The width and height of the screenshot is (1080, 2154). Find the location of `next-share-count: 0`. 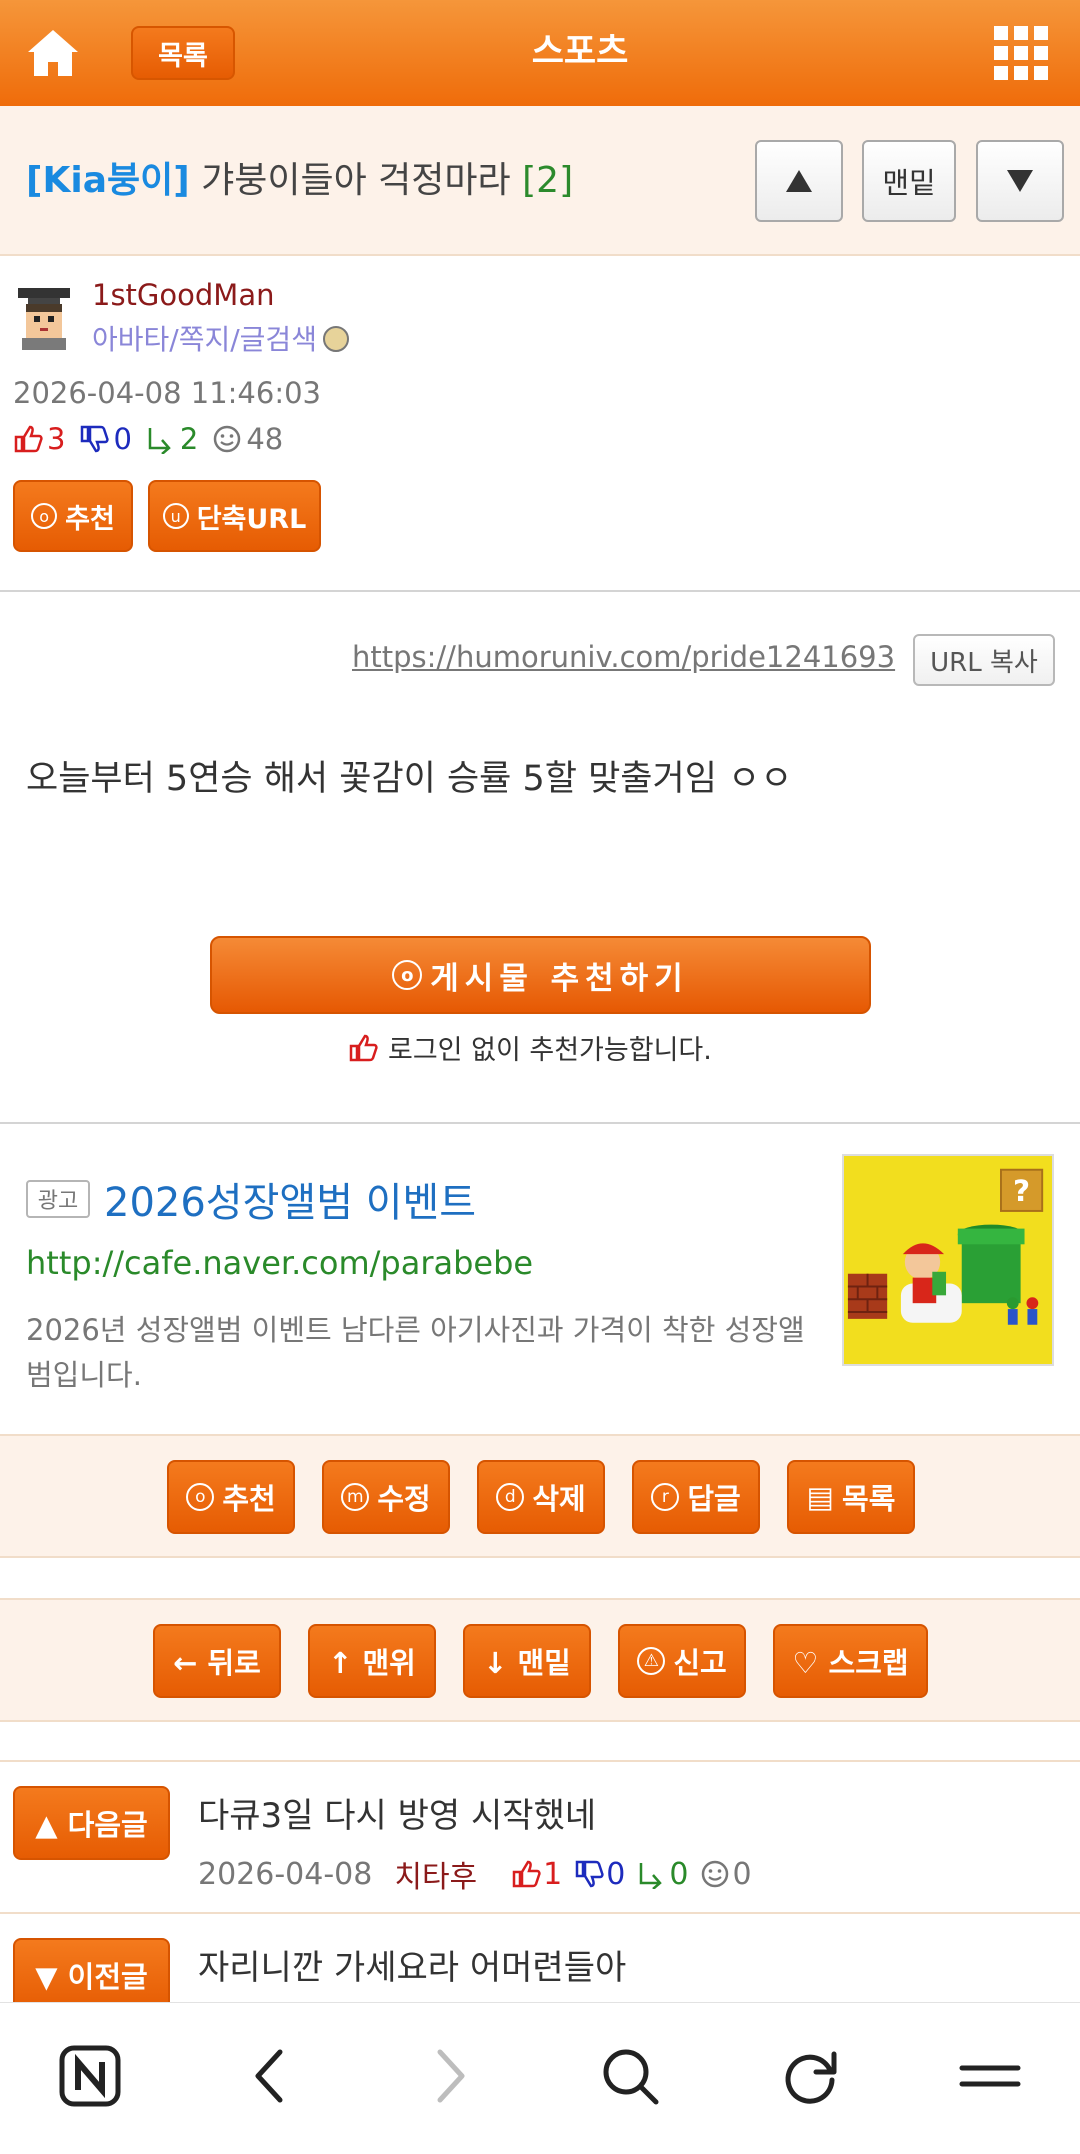

next-share-count: 0 is located at coordinates (679, 1874).